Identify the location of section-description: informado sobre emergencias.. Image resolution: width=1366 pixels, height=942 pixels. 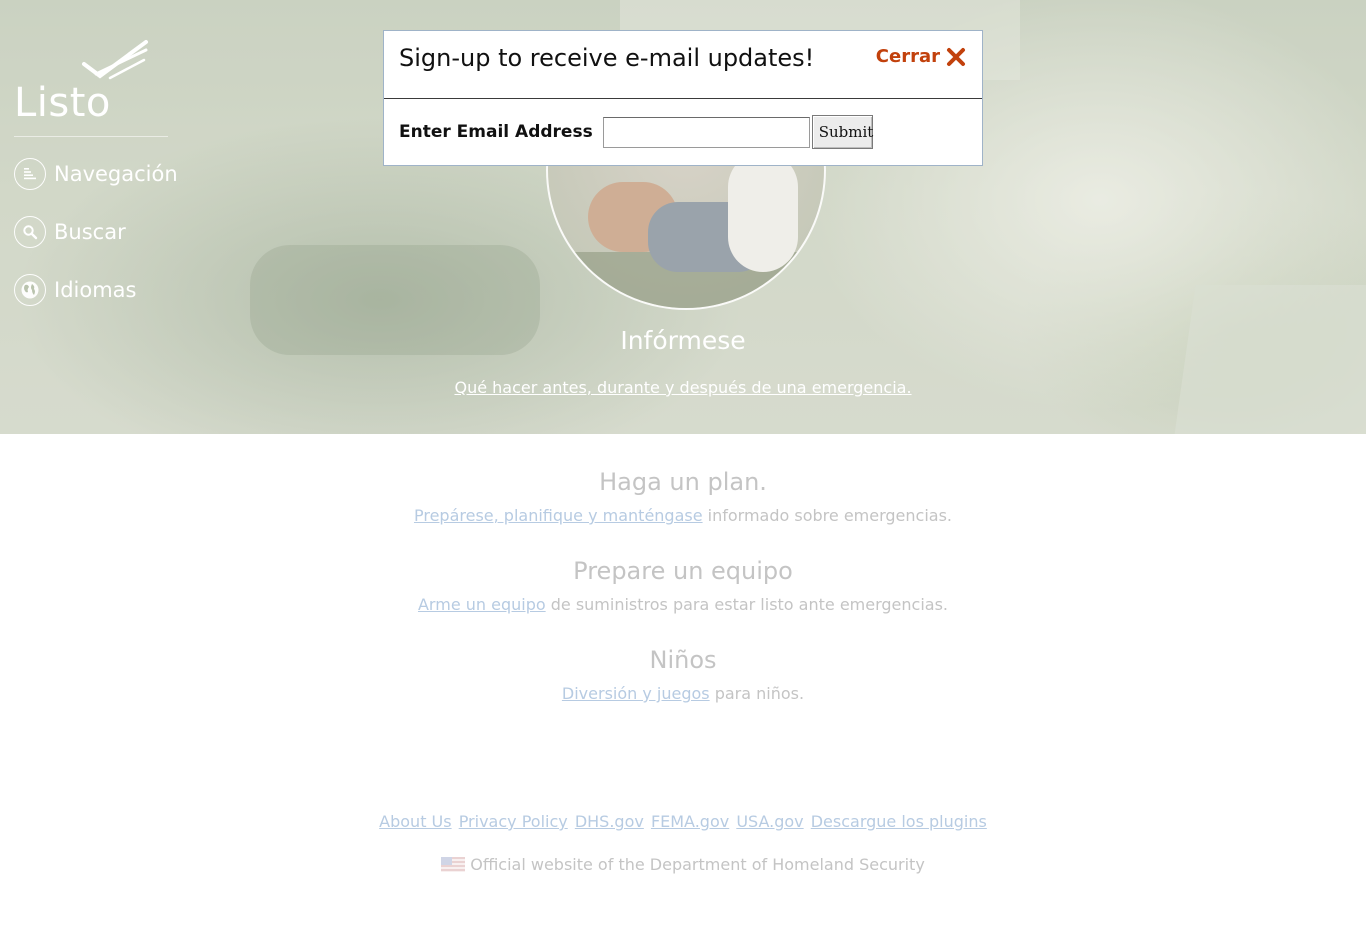
(827, 515).